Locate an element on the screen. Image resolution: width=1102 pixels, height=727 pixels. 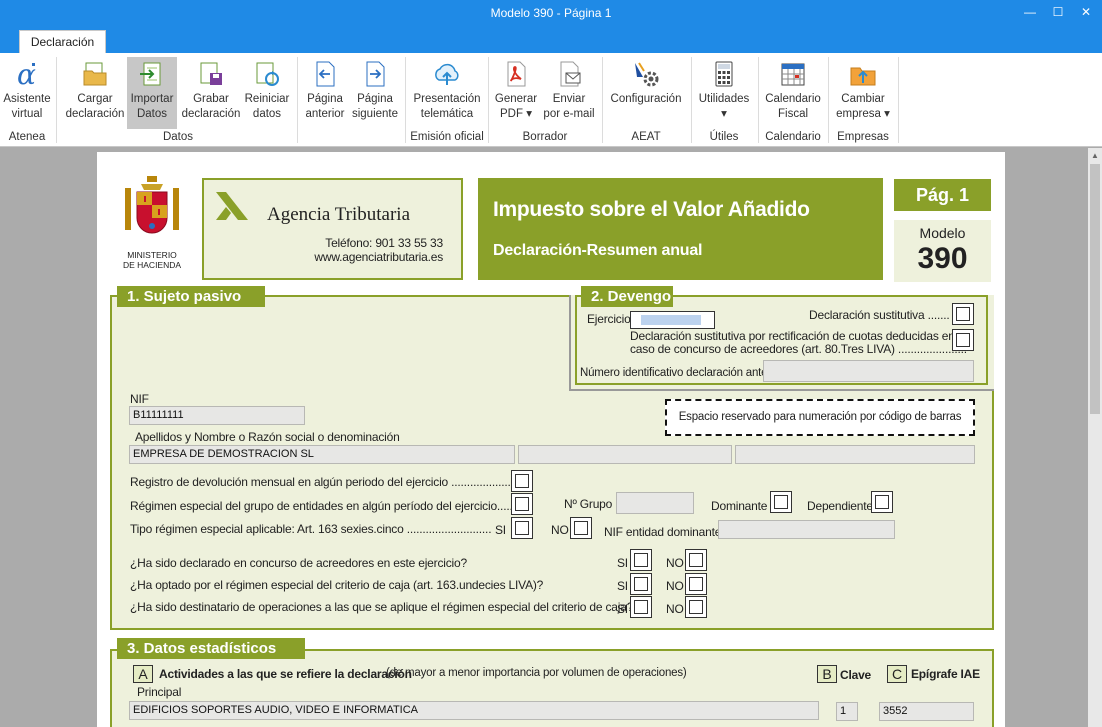
calculator-icon is located at coordinates (724, 74).